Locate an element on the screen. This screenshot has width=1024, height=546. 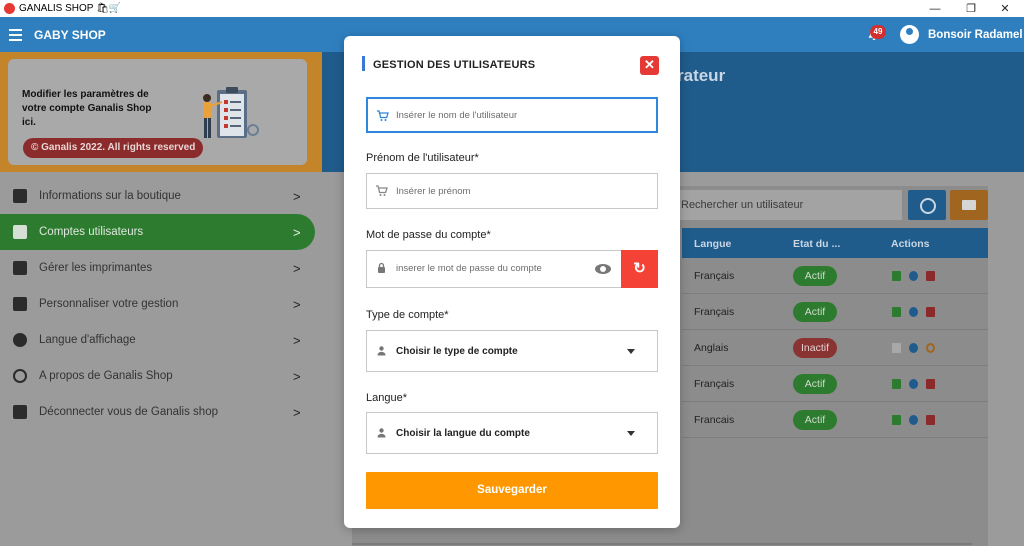
page-title: rateur is located at coordinates (701, 75).